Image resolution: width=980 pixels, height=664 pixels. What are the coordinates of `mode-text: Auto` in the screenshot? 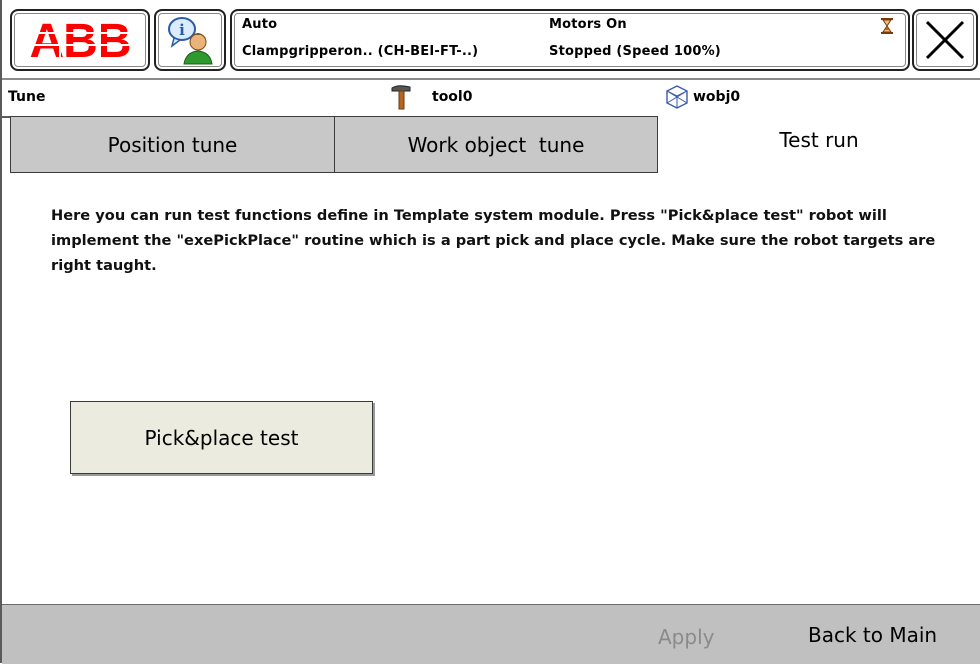 It's located at (260, 24).